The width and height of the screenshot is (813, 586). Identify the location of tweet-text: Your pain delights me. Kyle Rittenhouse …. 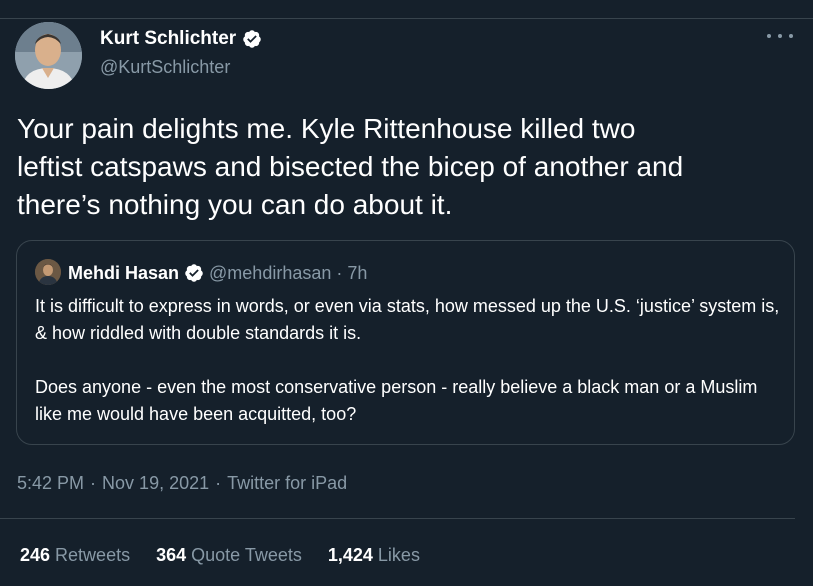
(350, 166).